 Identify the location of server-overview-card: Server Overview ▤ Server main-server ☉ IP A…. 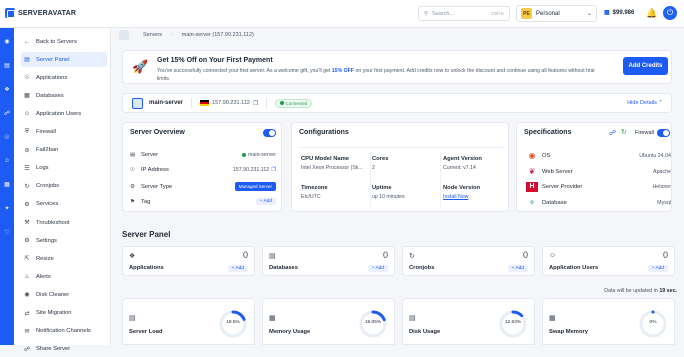
(202, 167).